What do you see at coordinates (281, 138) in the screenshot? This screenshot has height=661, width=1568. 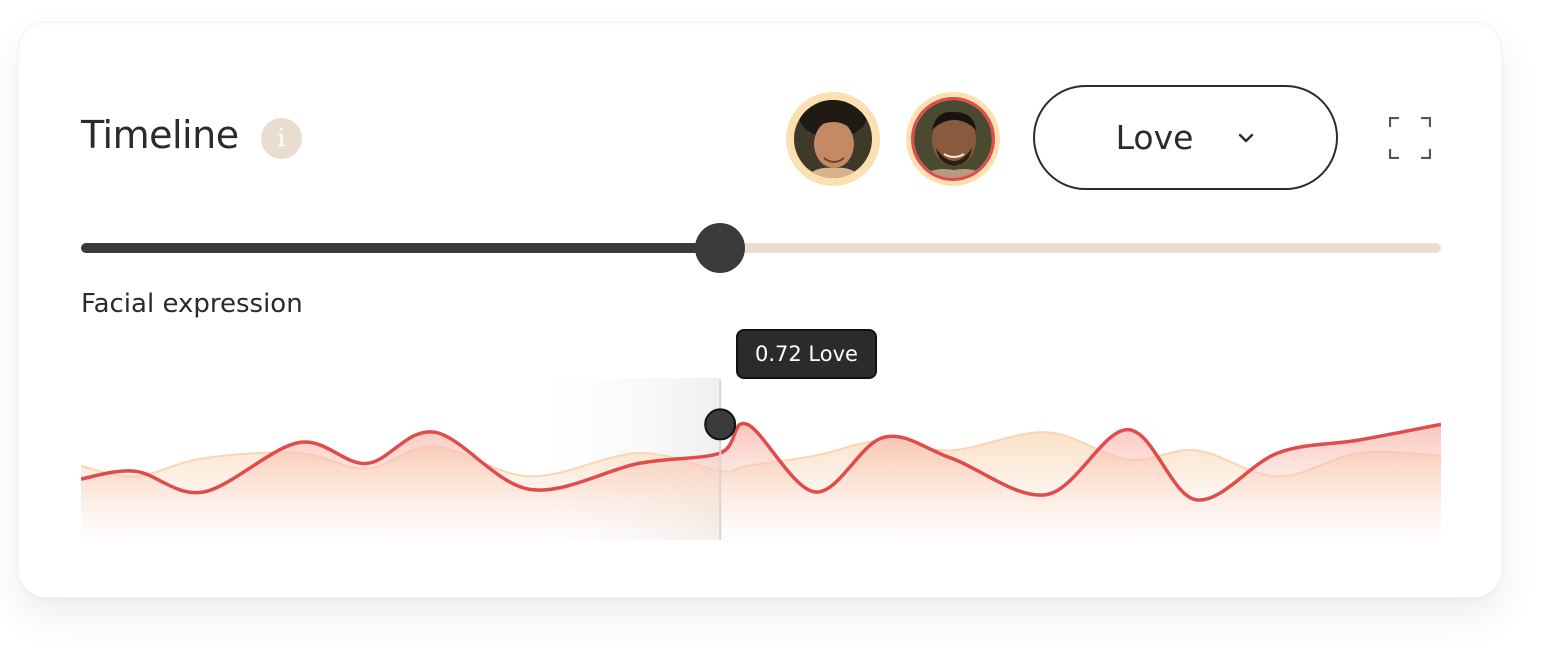 I see `info-icon: i` at bounding box center [281, 138].